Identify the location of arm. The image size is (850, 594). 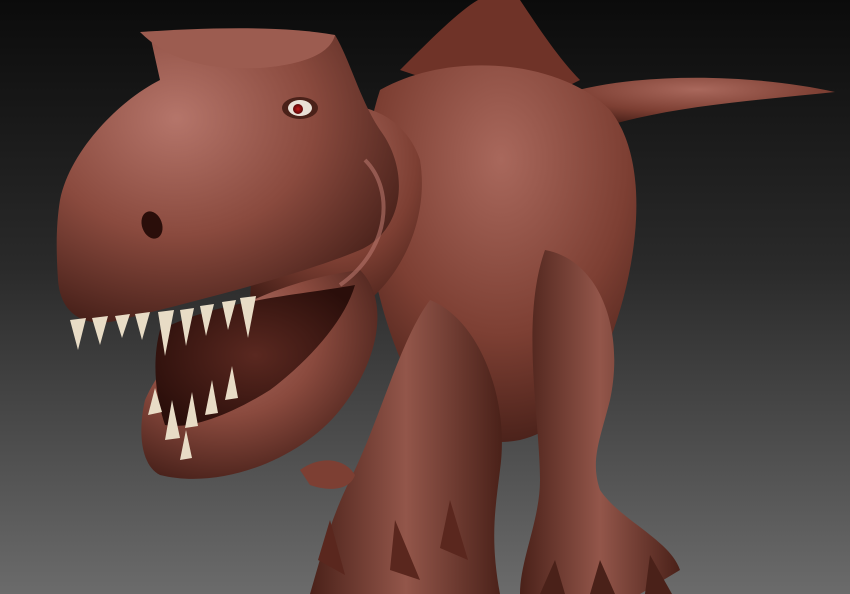
(327, 474).